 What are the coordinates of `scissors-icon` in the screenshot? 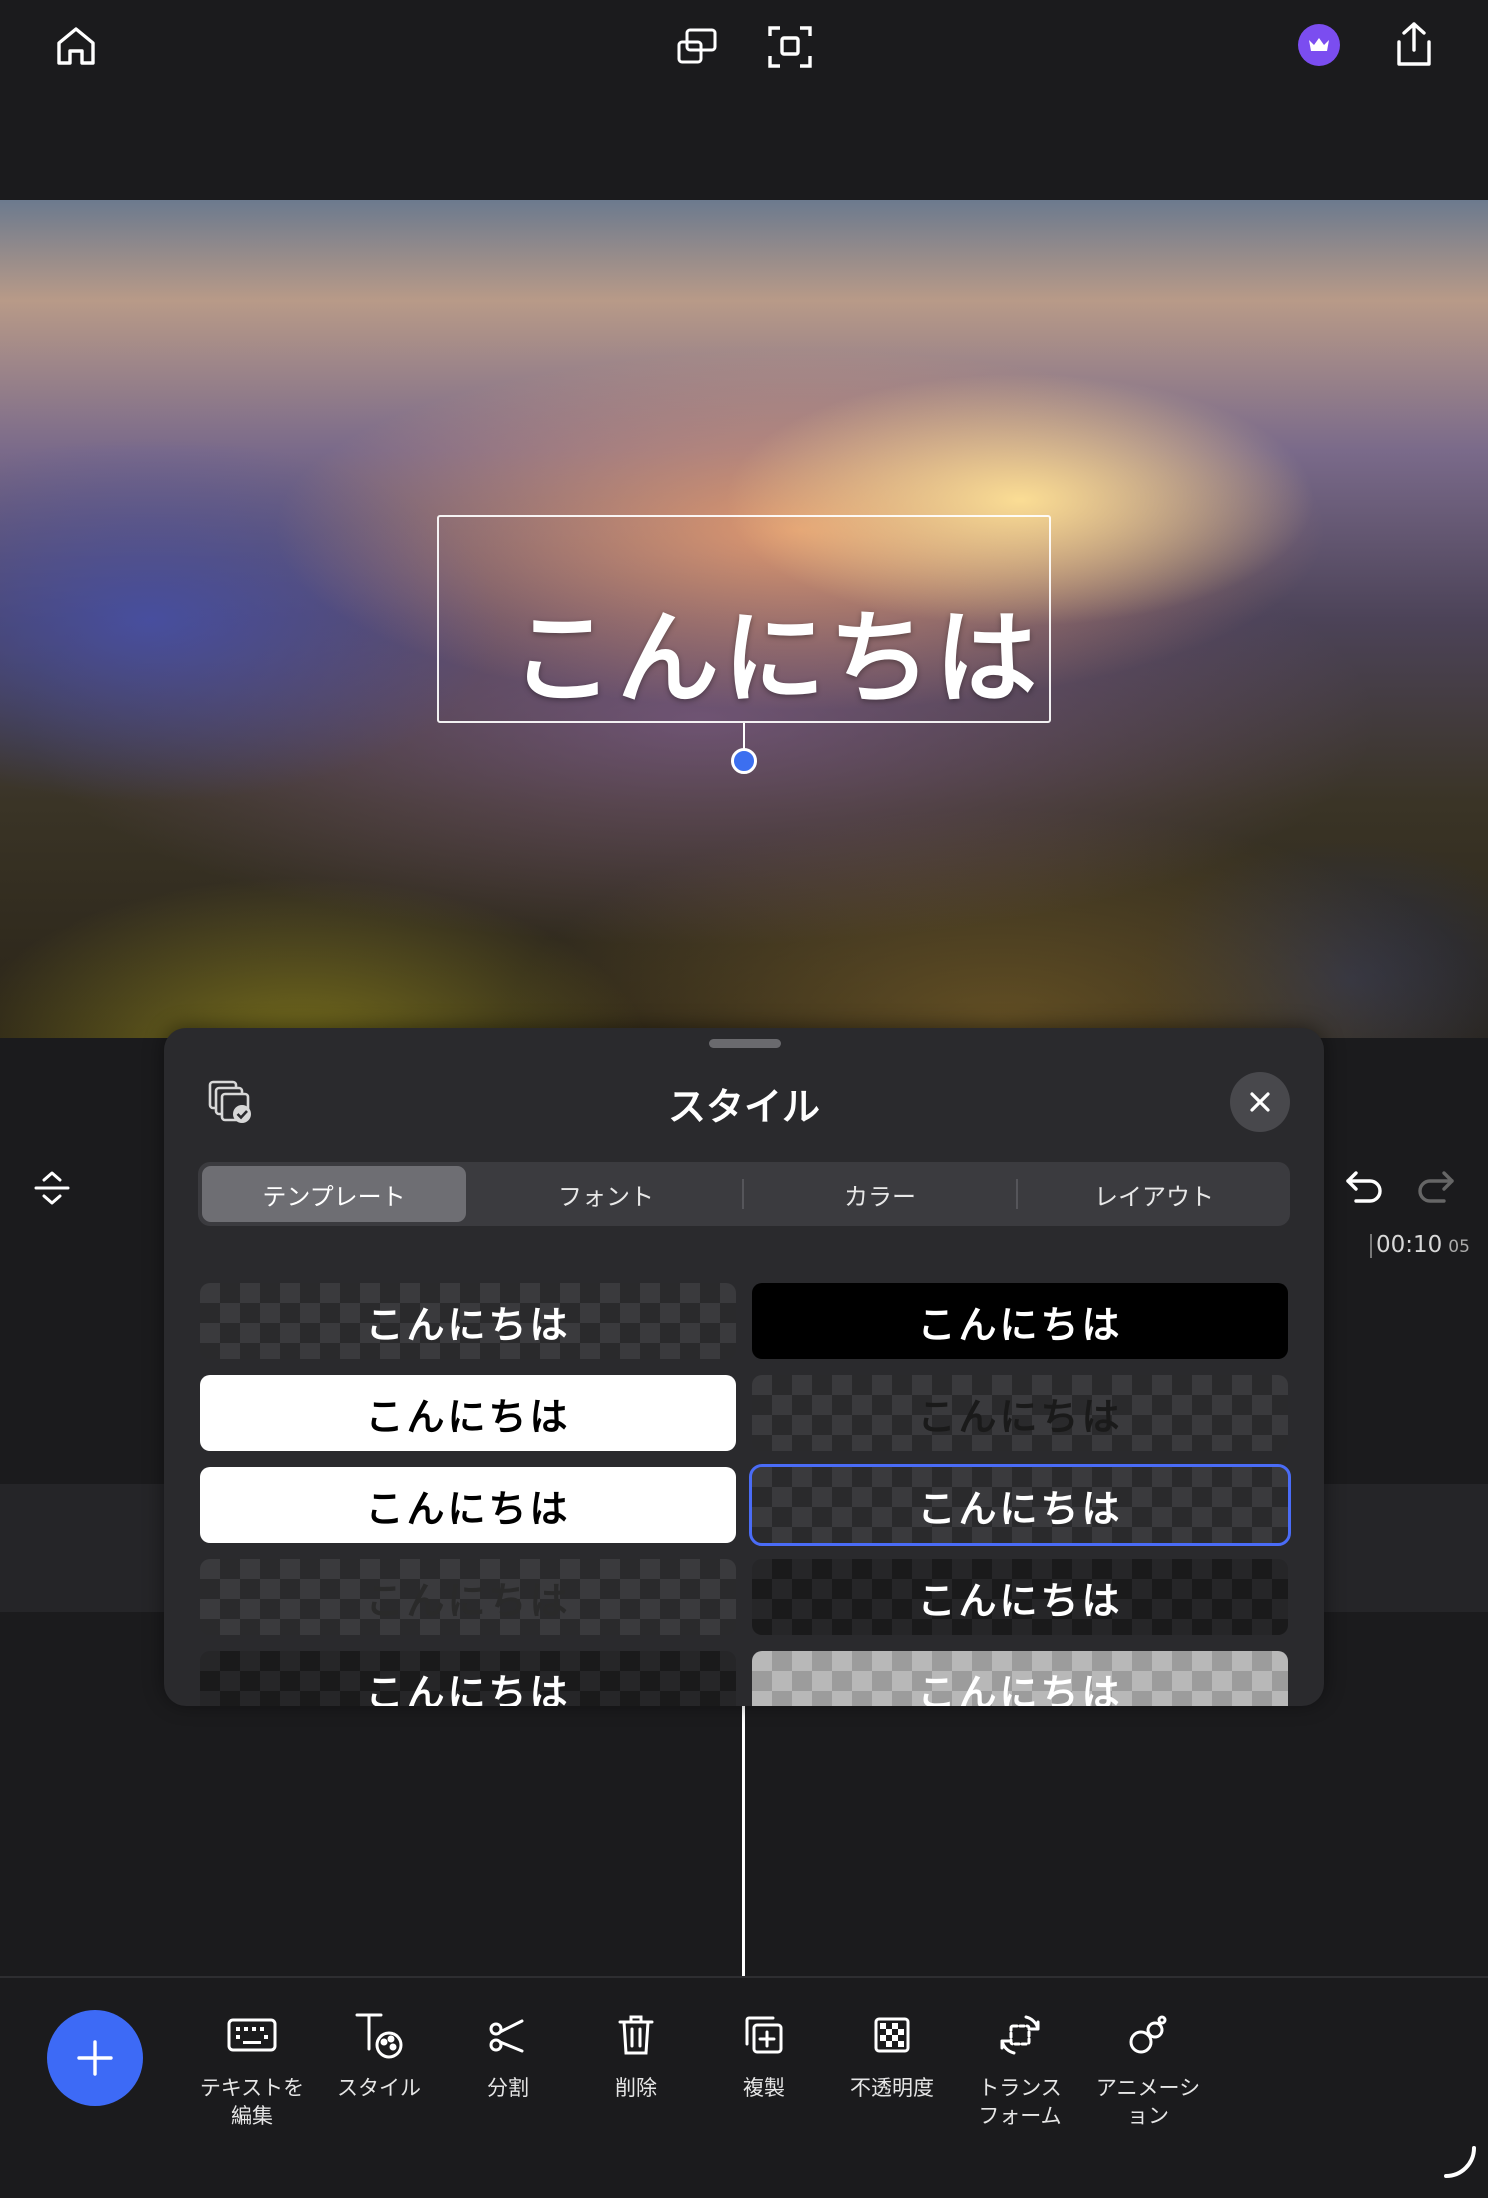 It's located at (508, 2035).